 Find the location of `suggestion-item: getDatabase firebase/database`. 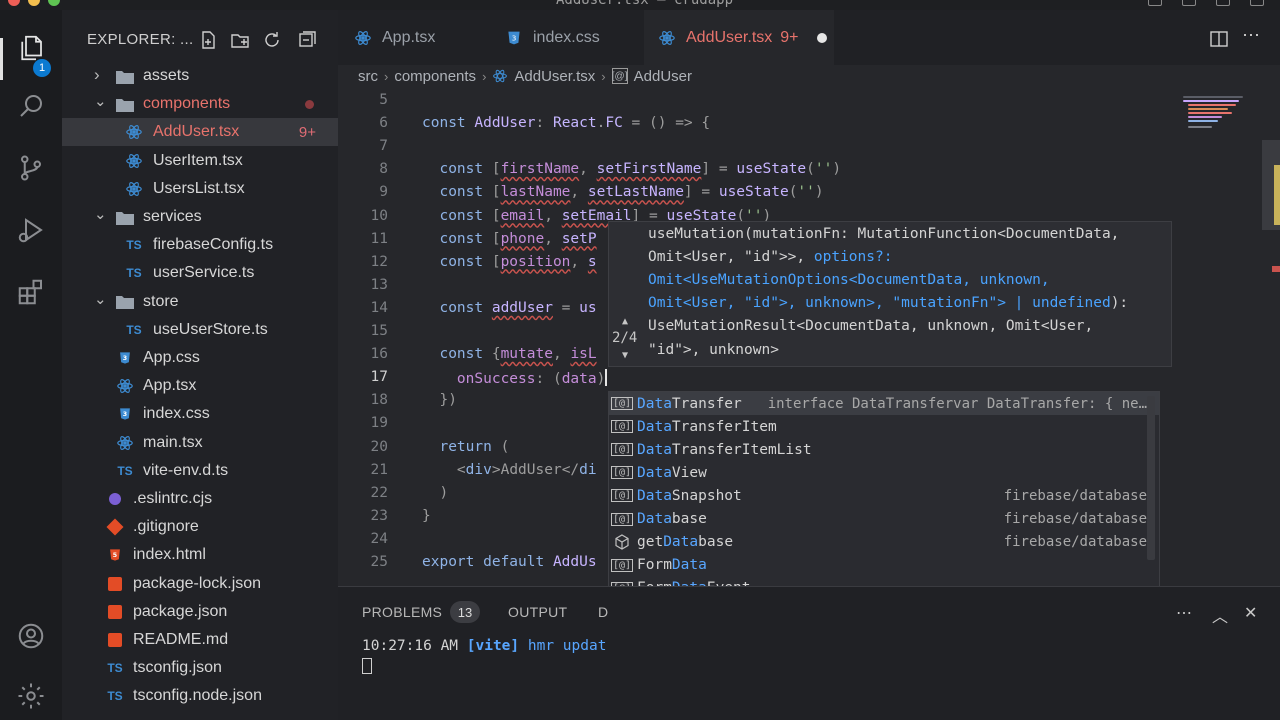

suggestion-item: getDatabase firebase/database is located at coordinates (884, 542).